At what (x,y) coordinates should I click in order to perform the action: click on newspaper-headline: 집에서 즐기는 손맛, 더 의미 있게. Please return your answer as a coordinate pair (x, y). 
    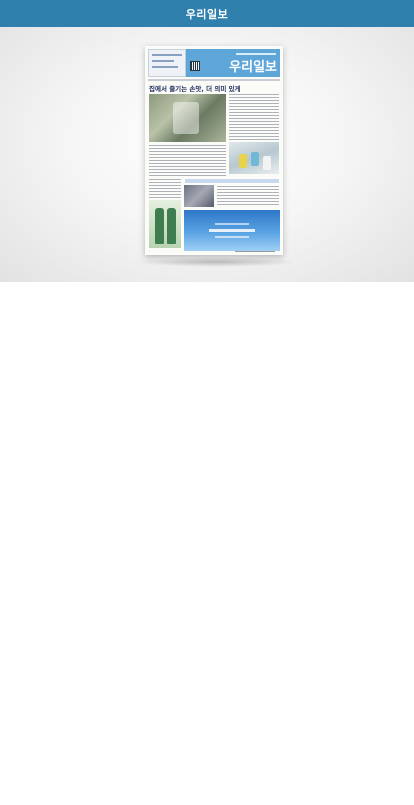
    Looking at the image, I should click on (195, 88).